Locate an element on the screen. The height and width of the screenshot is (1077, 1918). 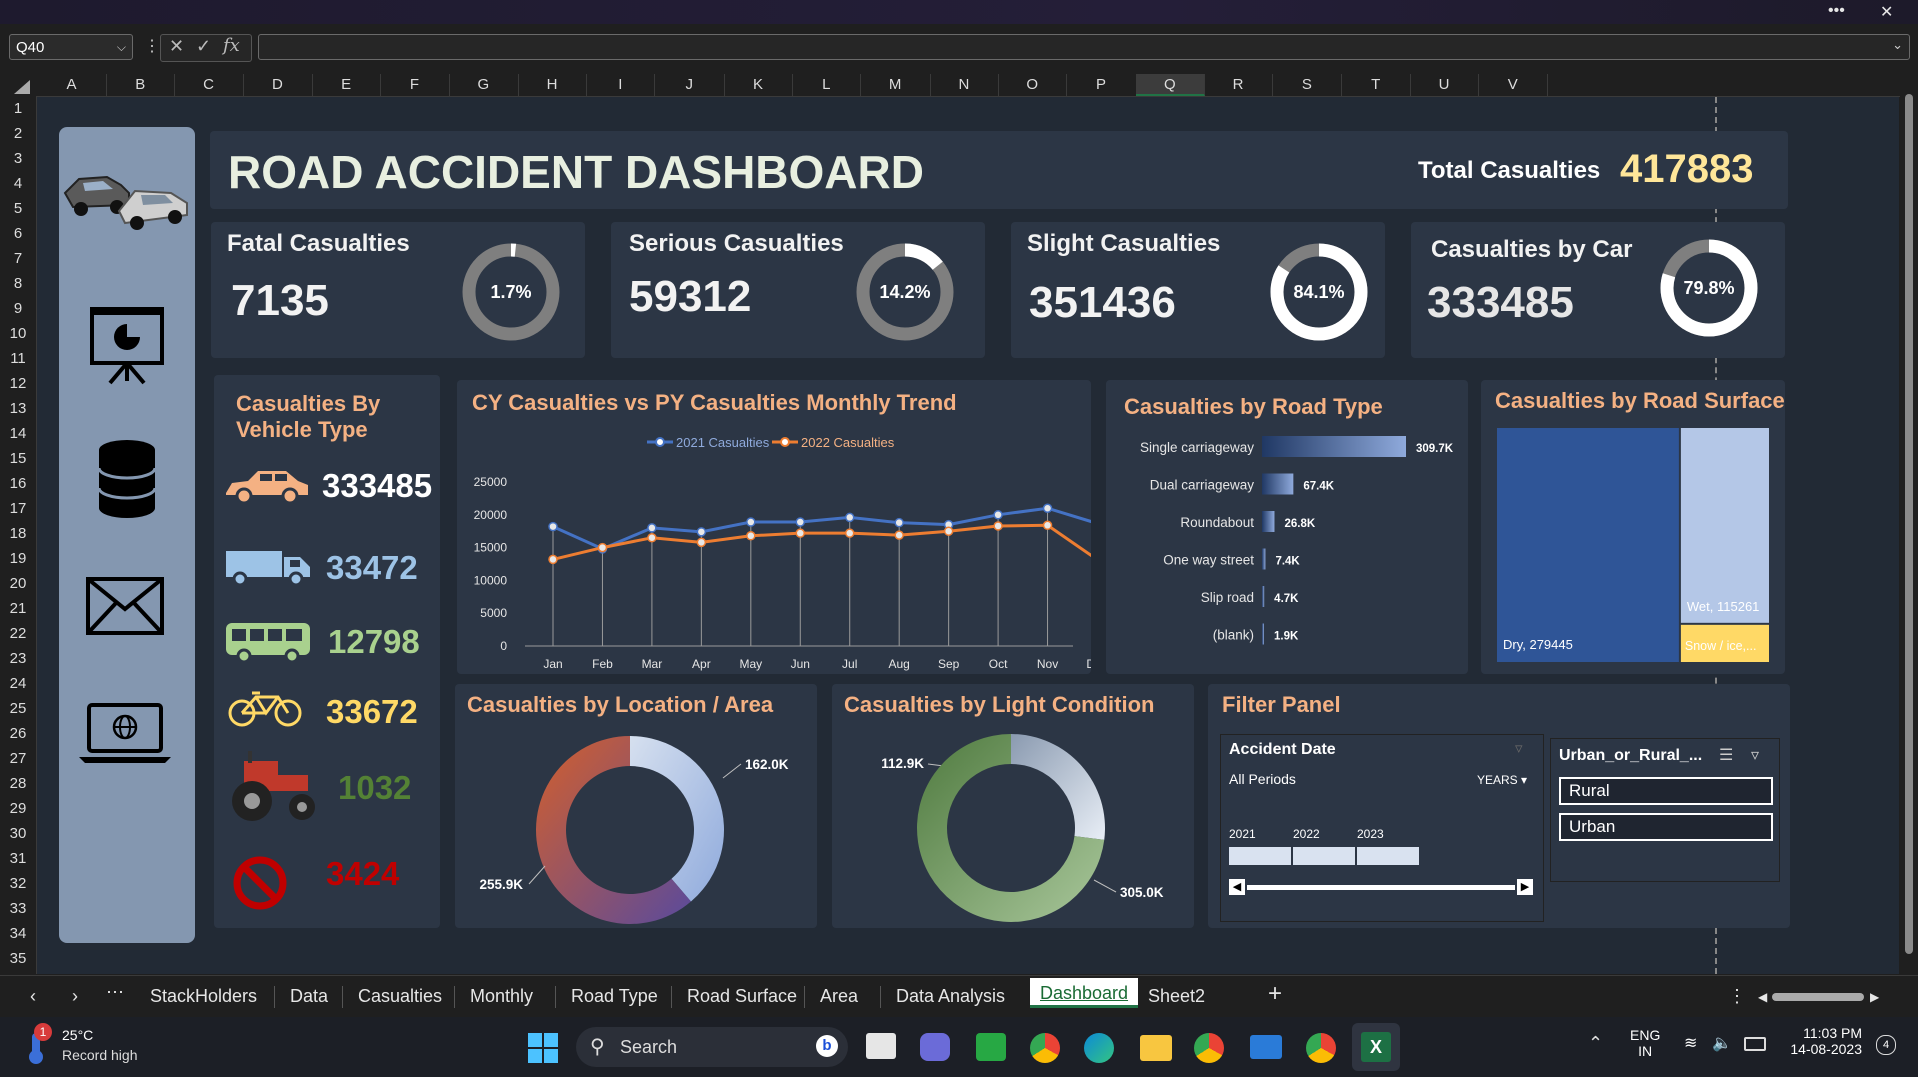
row-header: 19 is located at coordinates (18, 558).